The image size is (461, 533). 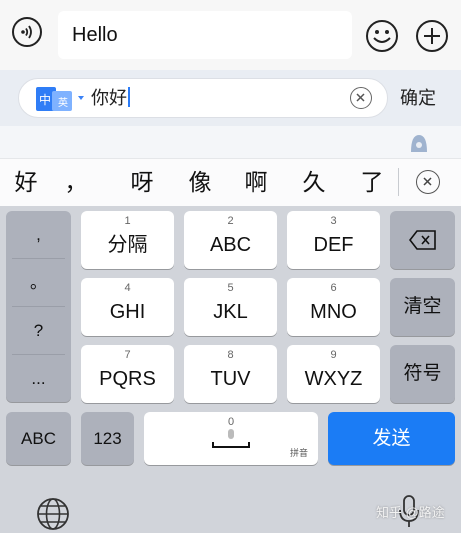 I want to click on chevron-down-icon, so click(x=81, y=98).